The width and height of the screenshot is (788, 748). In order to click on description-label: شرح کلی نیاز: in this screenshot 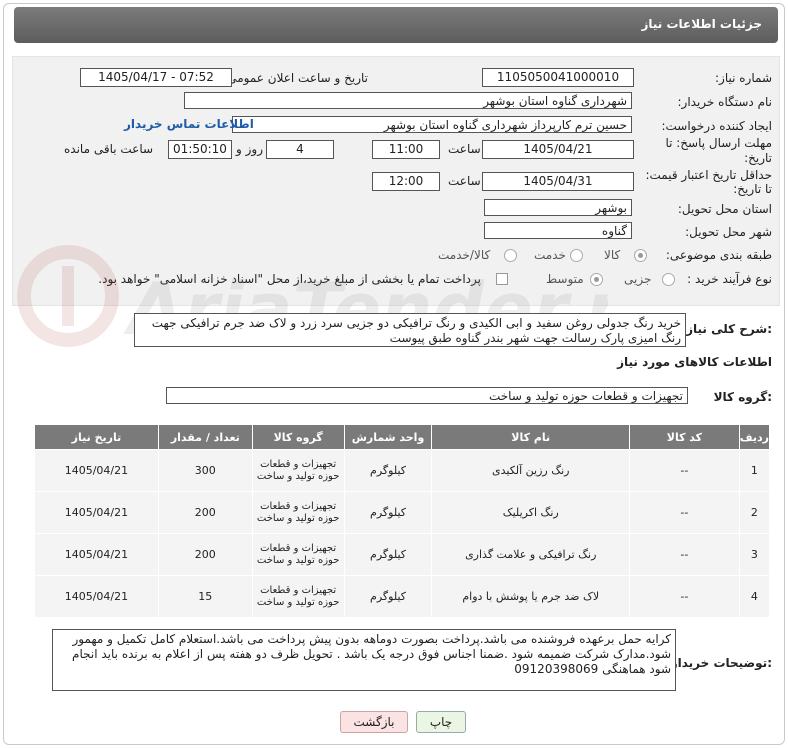, I will do `click(729, 329)`.